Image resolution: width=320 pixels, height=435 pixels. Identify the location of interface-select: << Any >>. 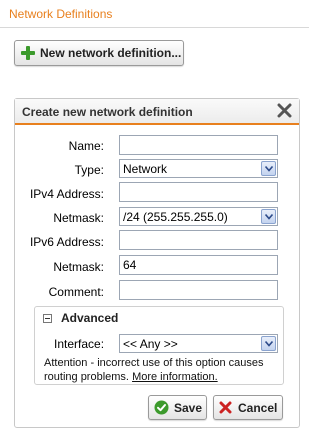
(198, 343).